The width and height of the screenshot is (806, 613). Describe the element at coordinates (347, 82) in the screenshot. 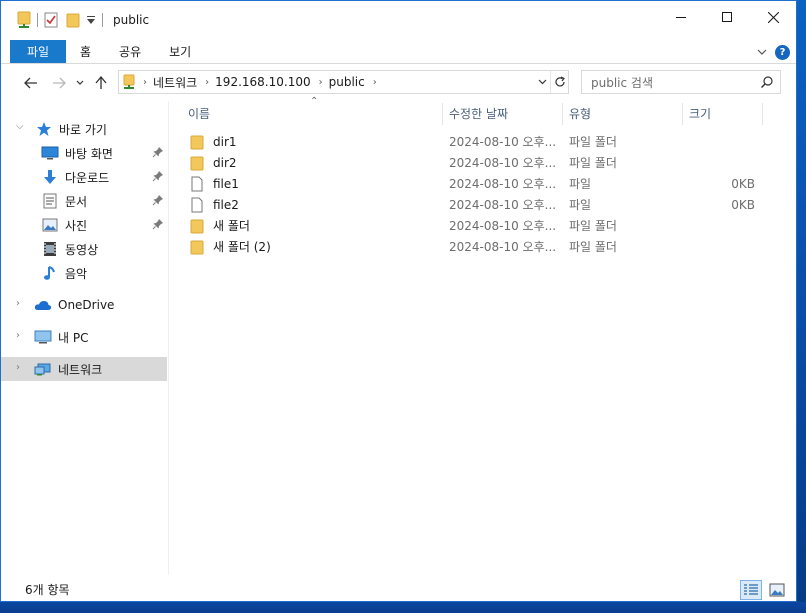

I see `breadcrumb-public: public` at that location.